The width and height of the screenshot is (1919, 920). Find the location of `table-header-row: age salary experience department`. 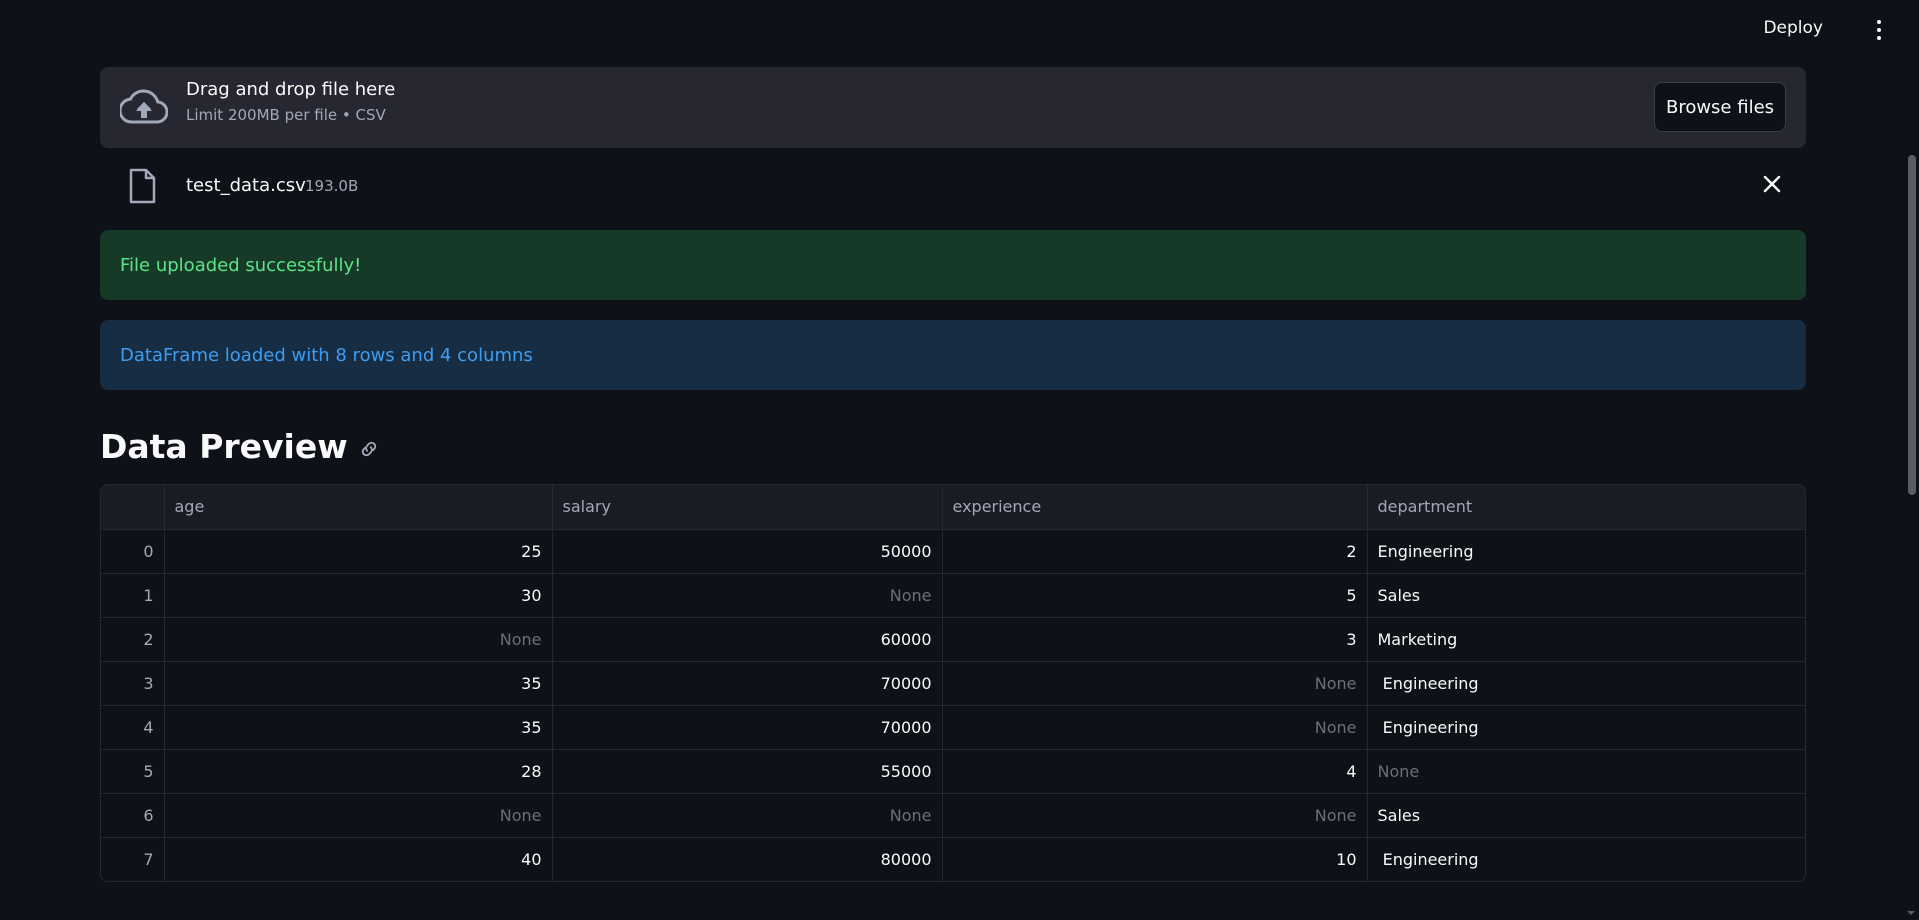

table-header-row: age salary experience department is located at coordinates (953, 507).